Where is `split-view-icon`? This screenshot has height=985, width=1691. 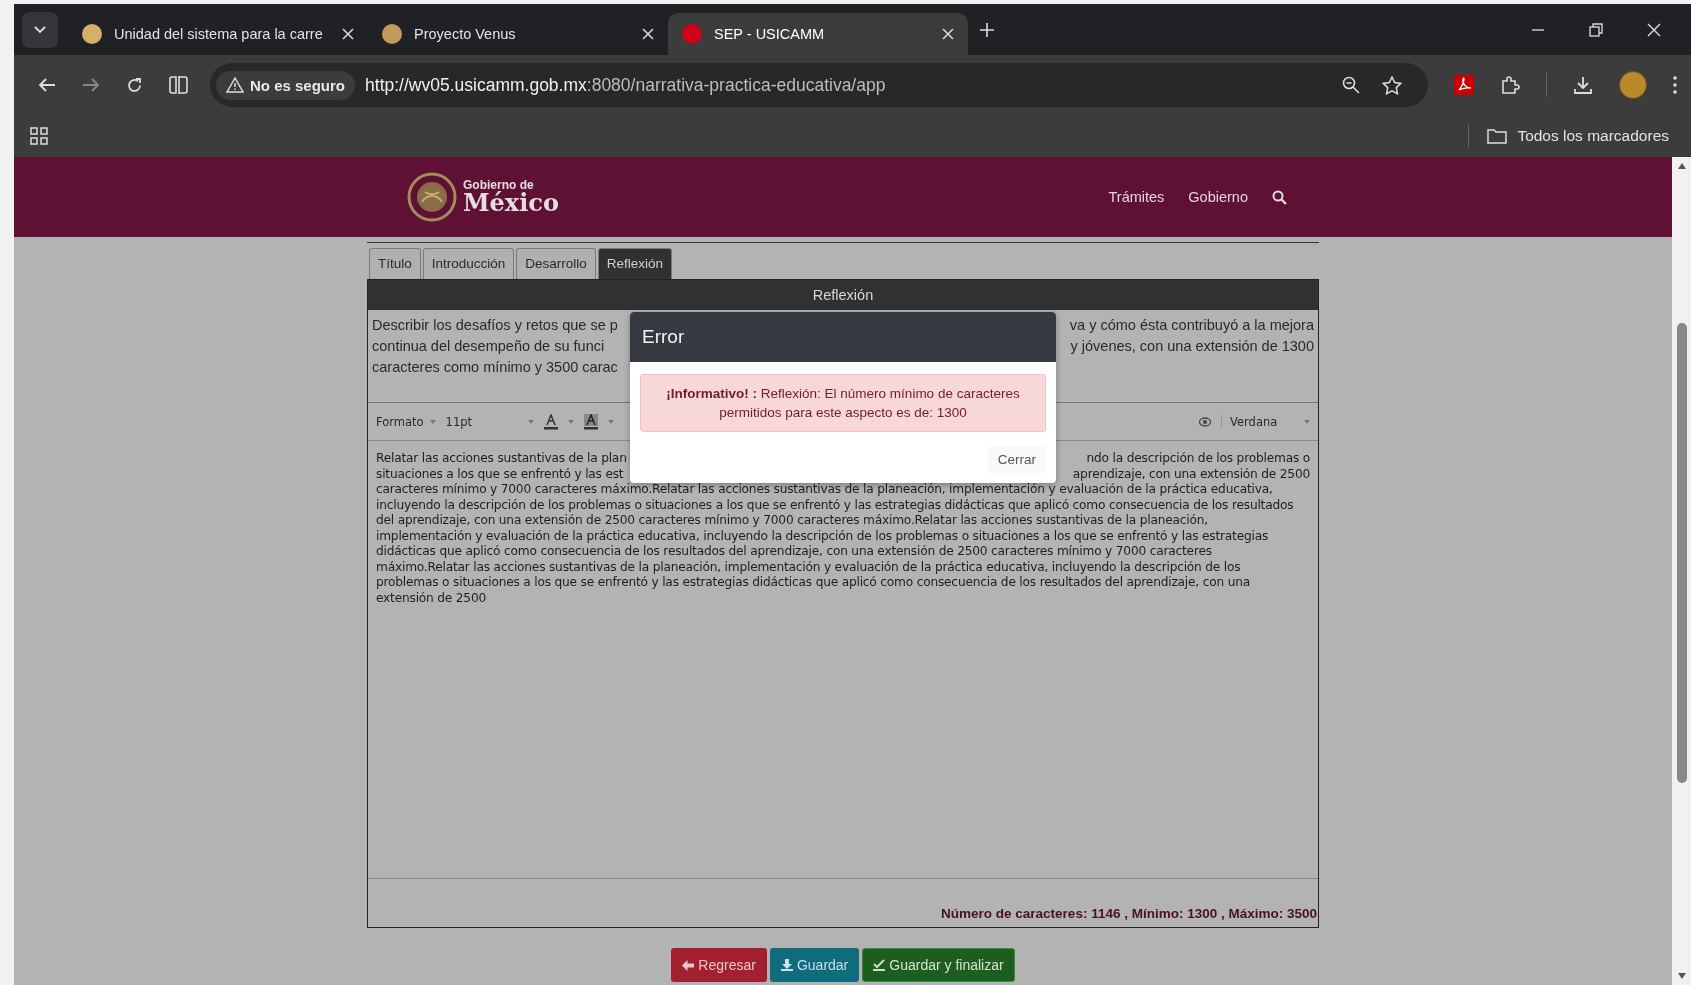 split-view-icon is located at coordinates (178, 85).